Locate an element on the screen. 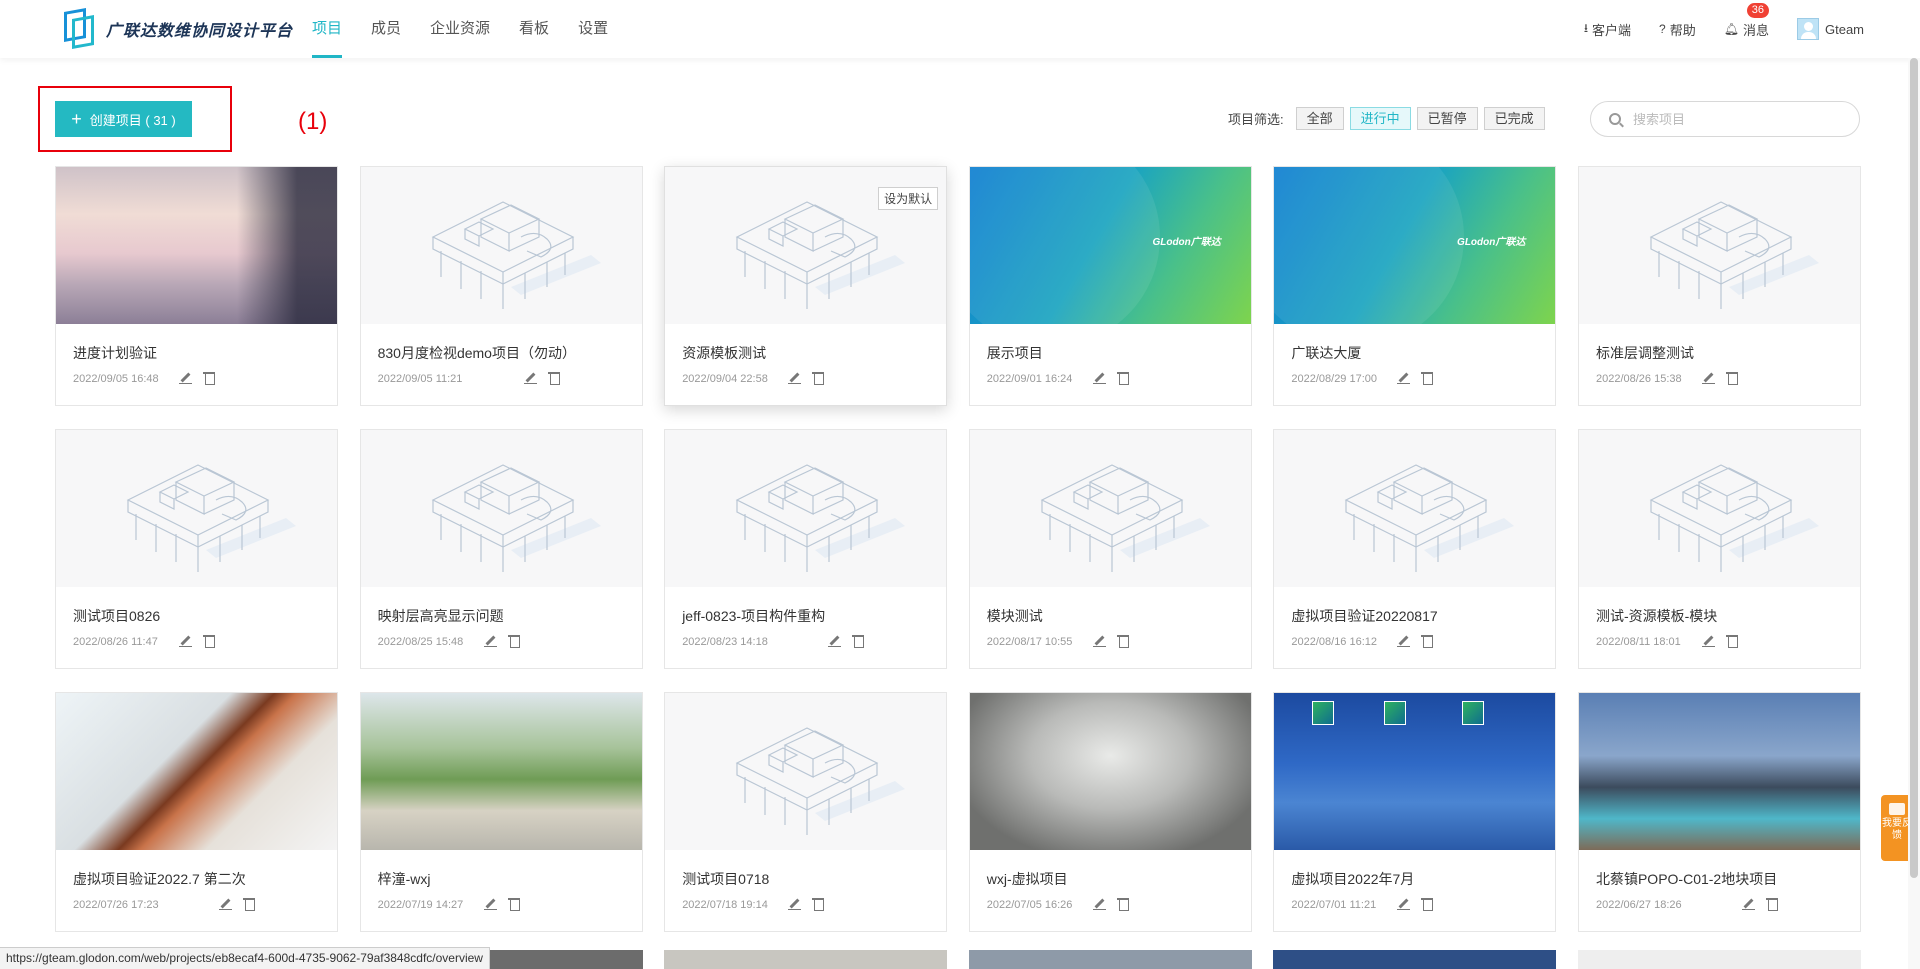 This screenshot has height=969, width=1920. create-project-button: + 创建项目 ( 31 ) is located at coordinates (123, 119).